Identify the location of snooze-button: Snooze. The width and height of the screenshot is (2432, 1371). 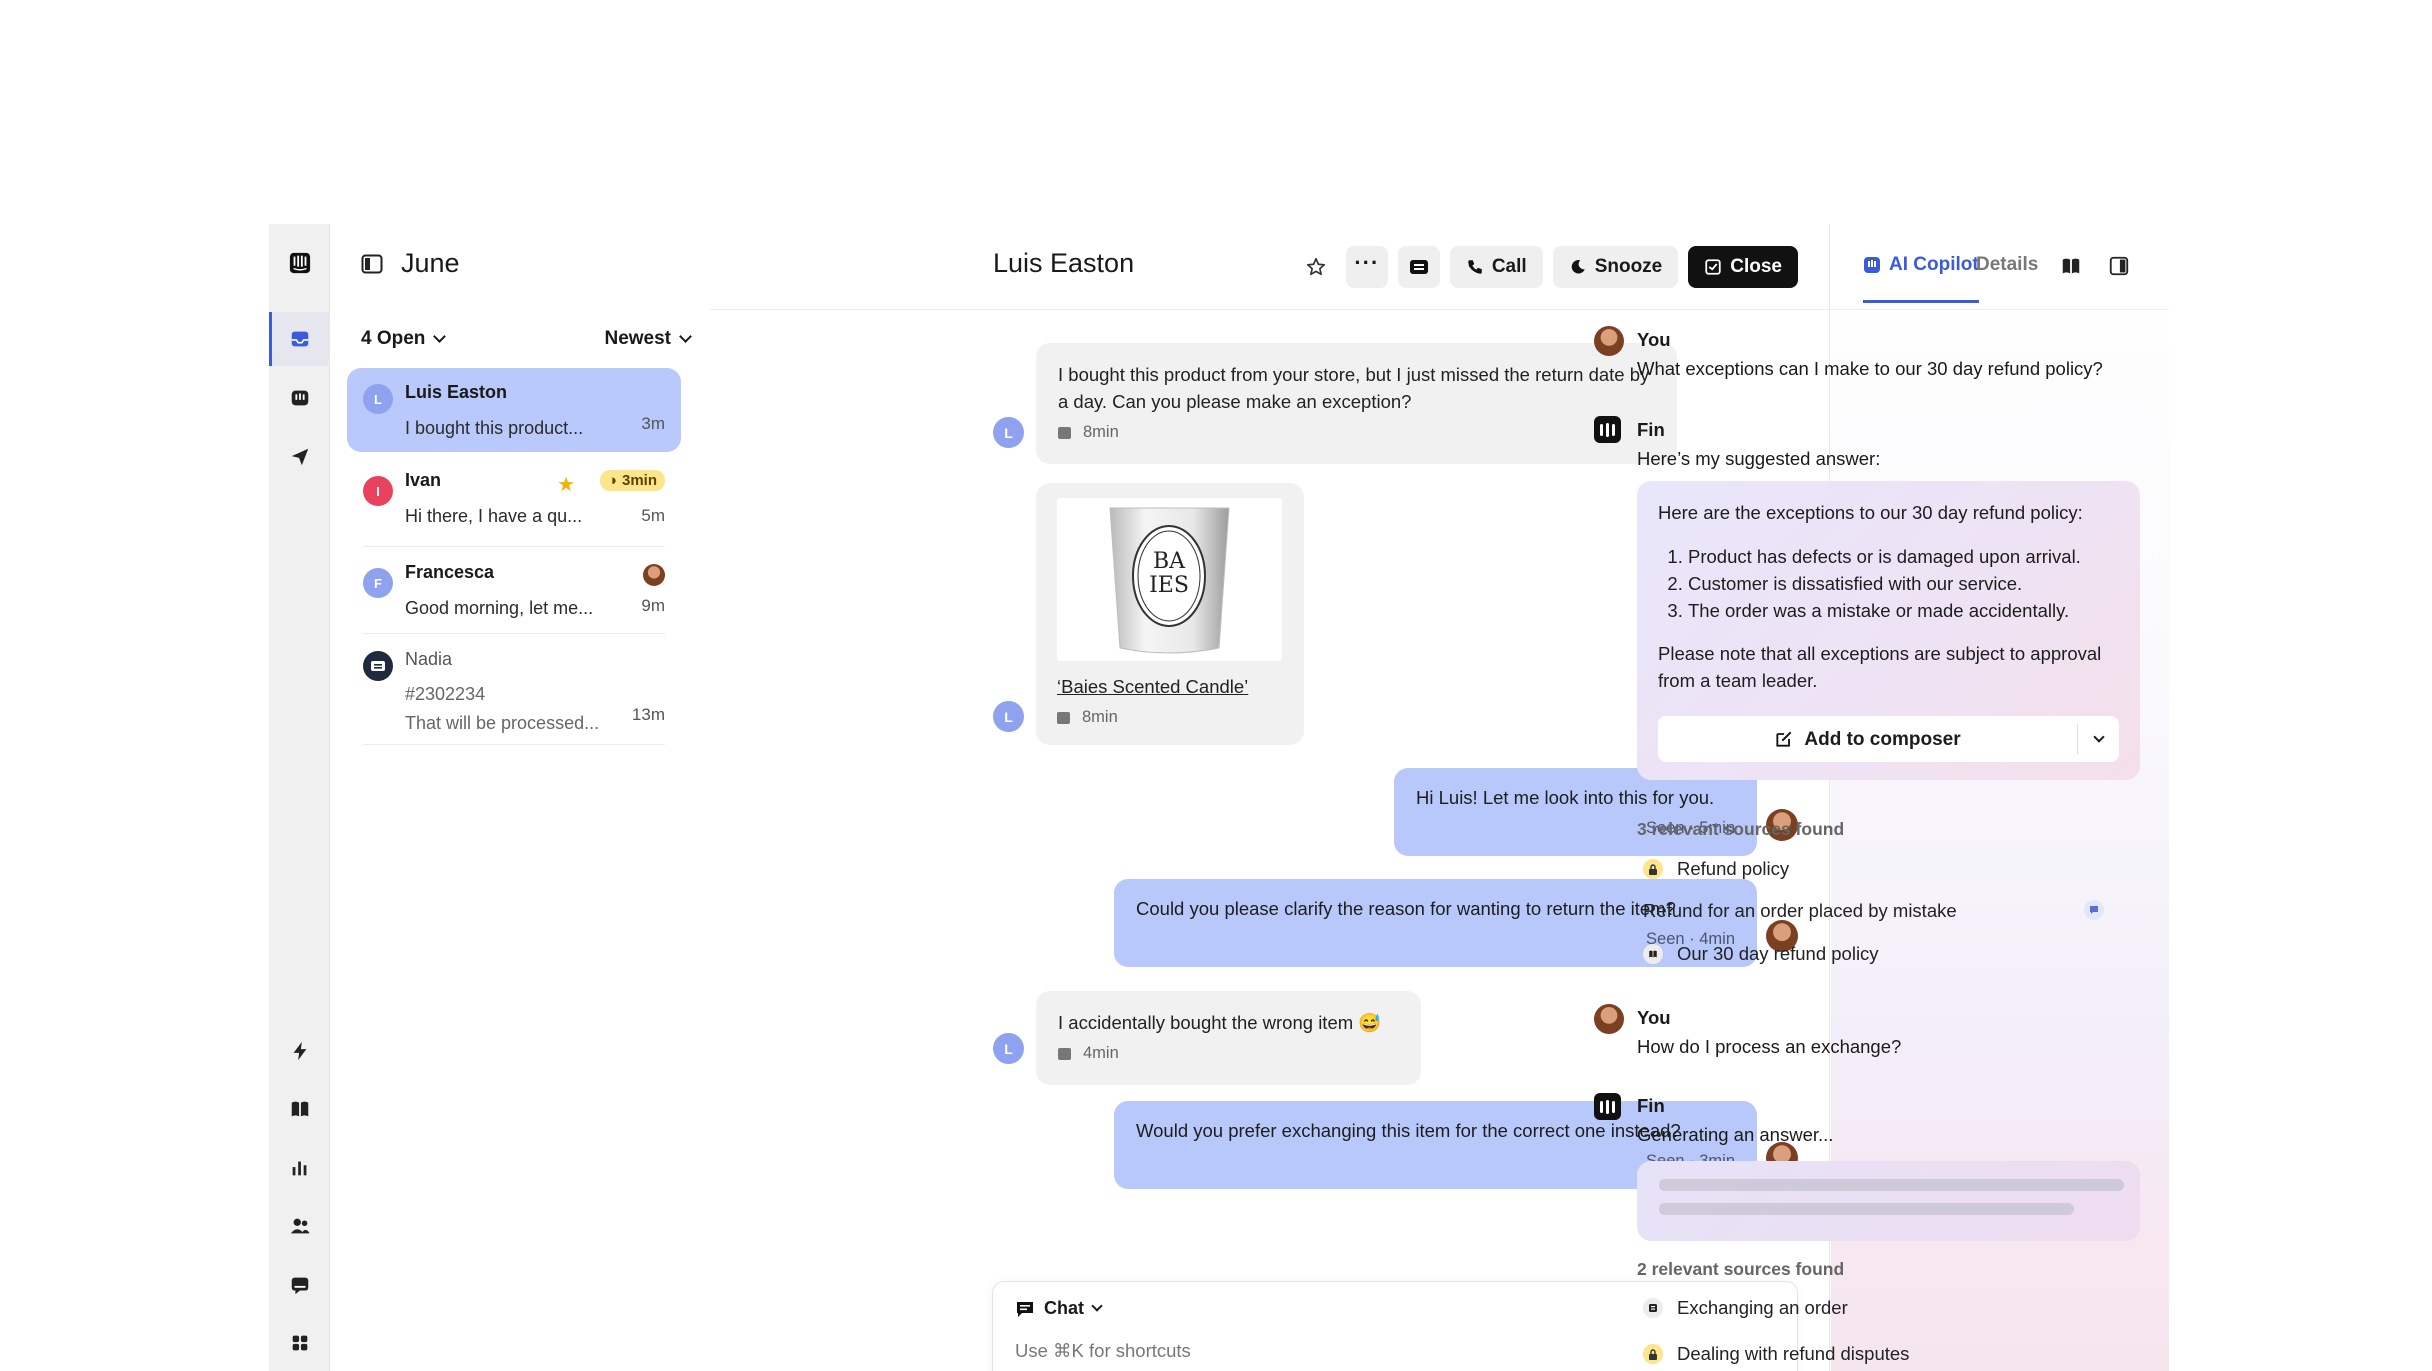
(1615, 267).